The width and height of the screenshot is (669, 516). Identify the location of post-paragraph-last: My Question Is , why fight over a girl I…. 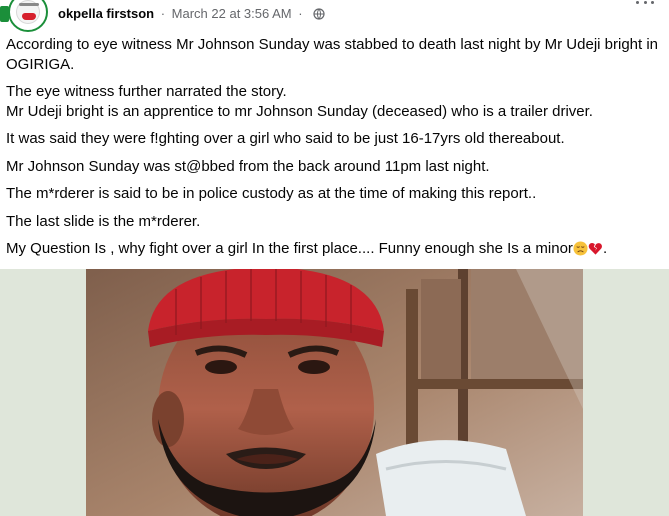
(336, 249).